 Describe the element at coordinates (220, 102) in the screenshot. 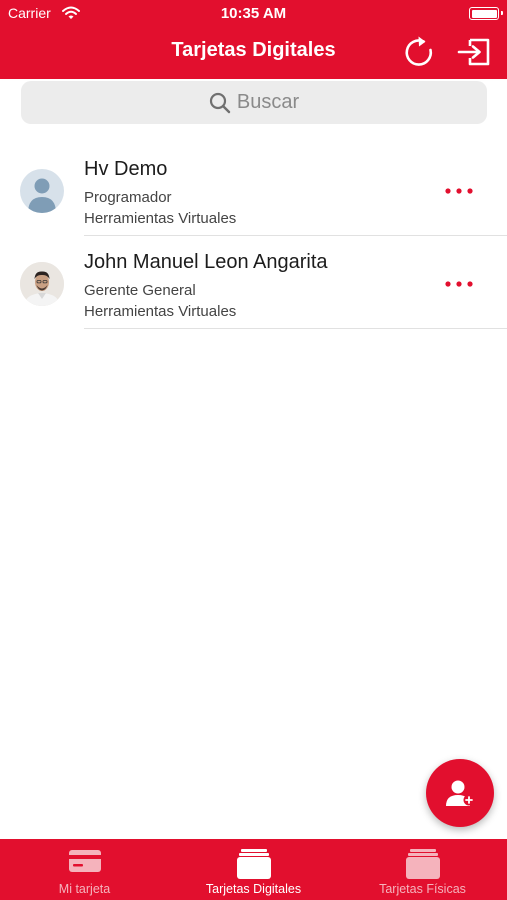

I see `search-icon` at that location.